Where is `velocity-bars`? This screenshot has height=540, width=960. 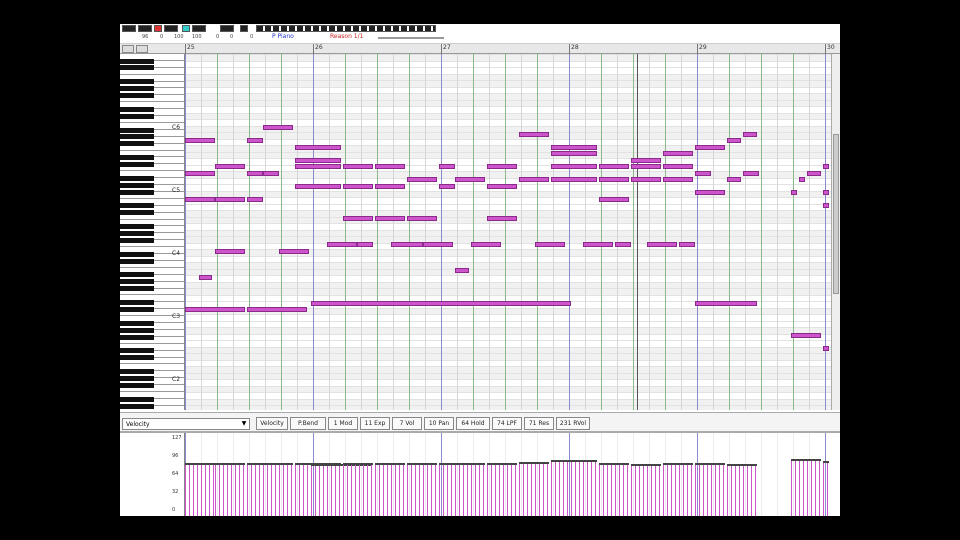
velocity-bars is located at coordinates (512, 475).